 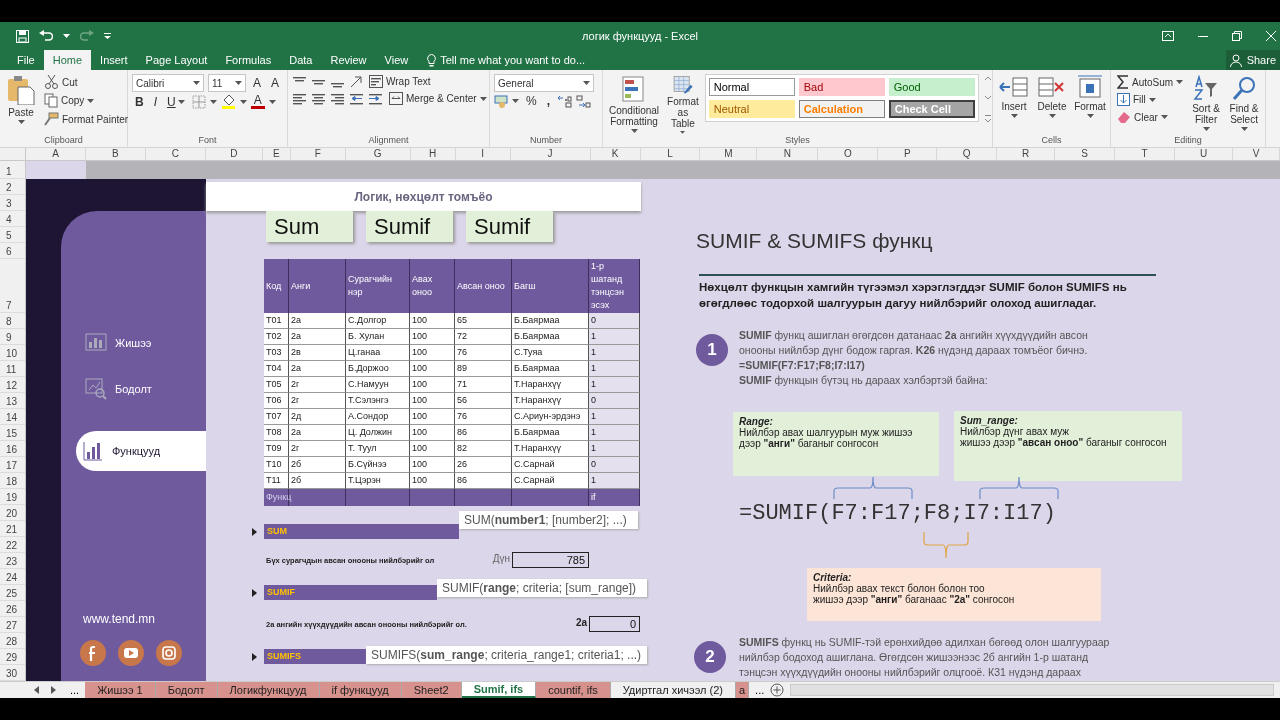 I want to click on column-header: Q, so click(x=967, y=154).